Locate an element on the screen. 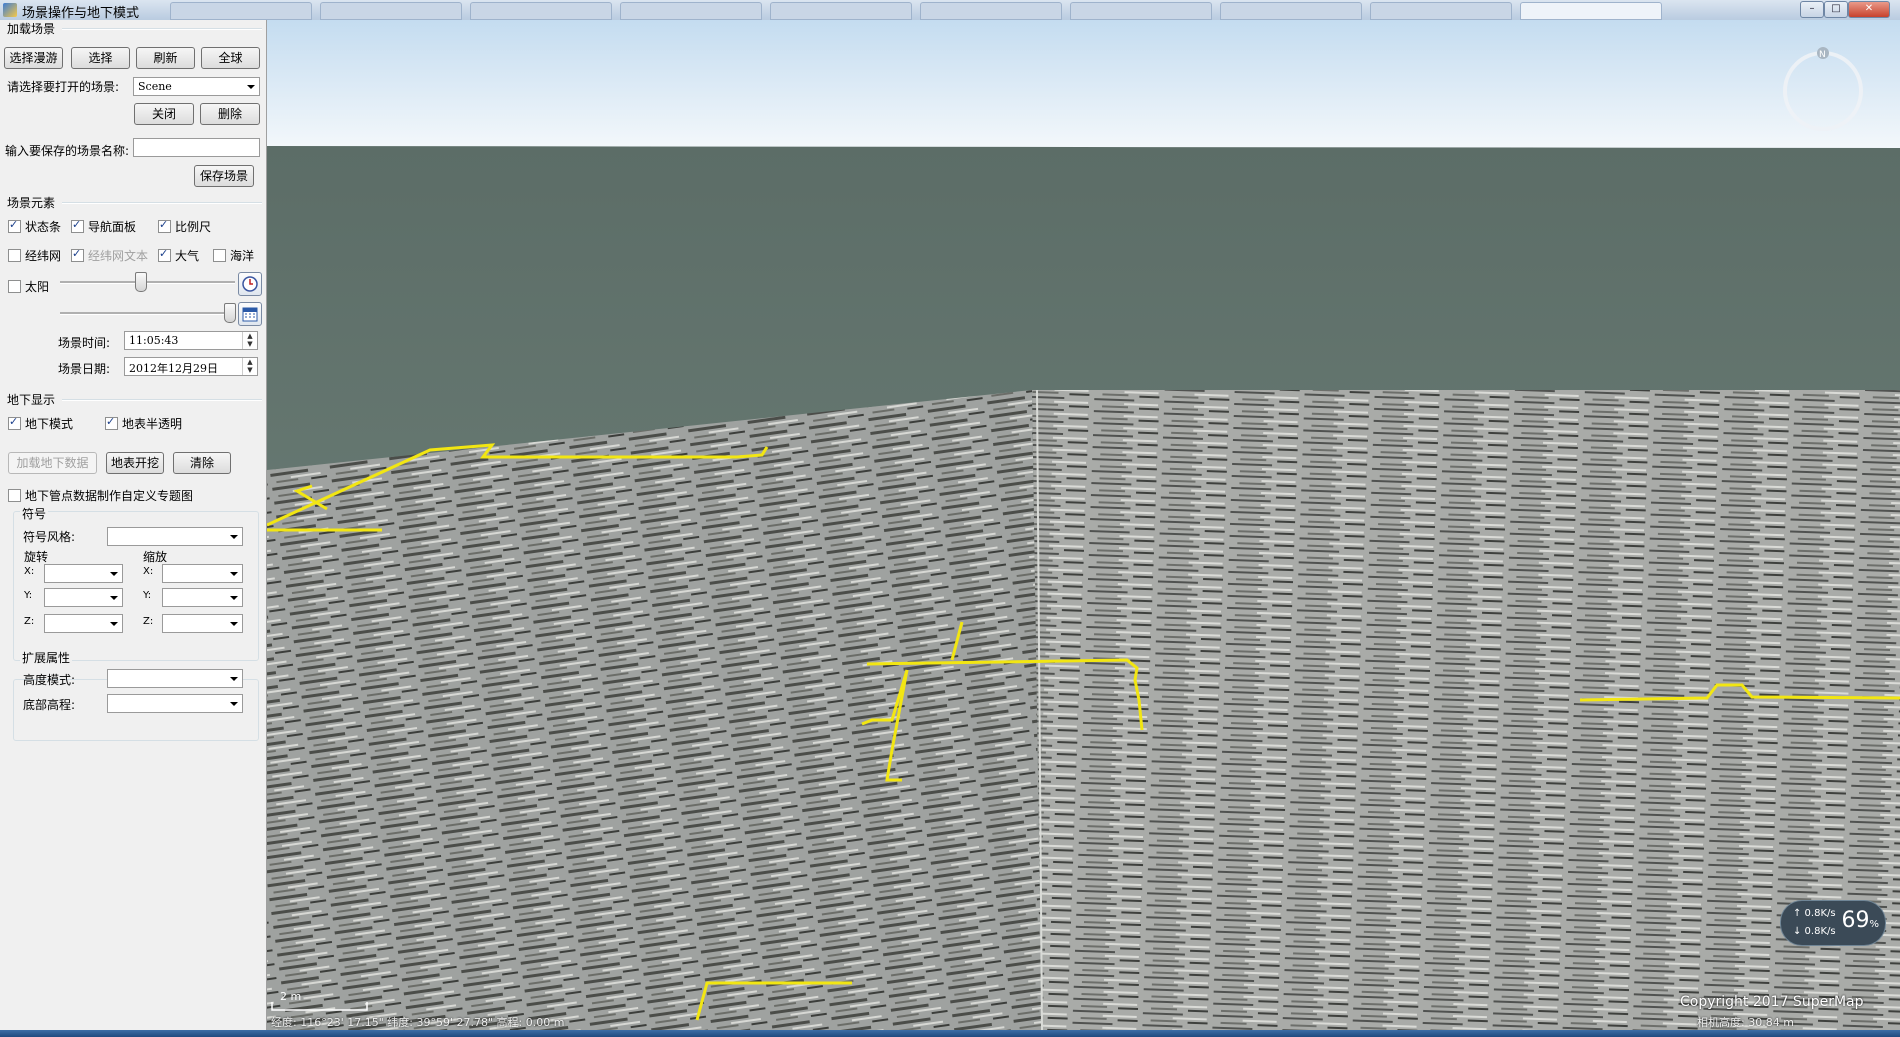 The height and width of the screenshot is (1037, 1900). minimize-button: – is located at coordinates (1812, 9).